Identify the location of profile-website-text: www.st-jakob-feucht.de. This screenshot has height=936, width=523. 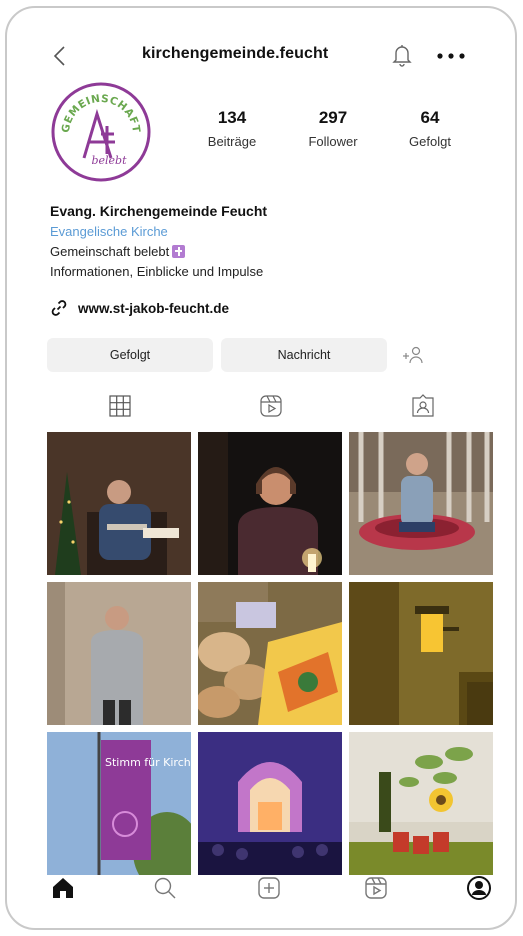
(154, 308).